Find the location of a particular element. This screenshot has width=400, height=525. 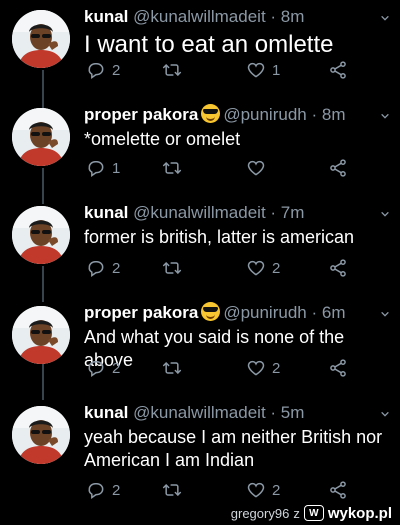

watermark: gregory96 z W wykop.pl is located at coordinates (311, 513).